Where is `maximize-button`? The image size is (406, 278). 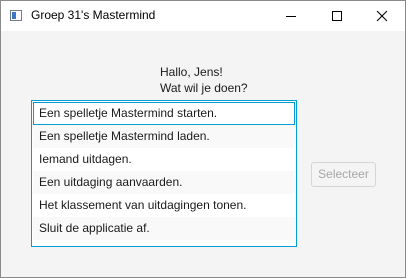 maximize-button is located at coordinates (337, 16).